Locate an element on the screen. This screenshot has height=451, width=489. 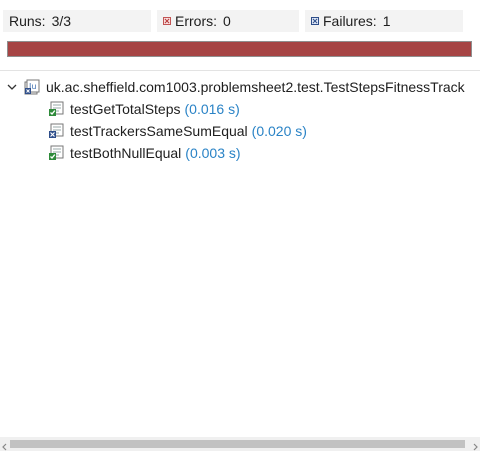
failures-counter: Failures: 1 is located at coordinates (384, 21).